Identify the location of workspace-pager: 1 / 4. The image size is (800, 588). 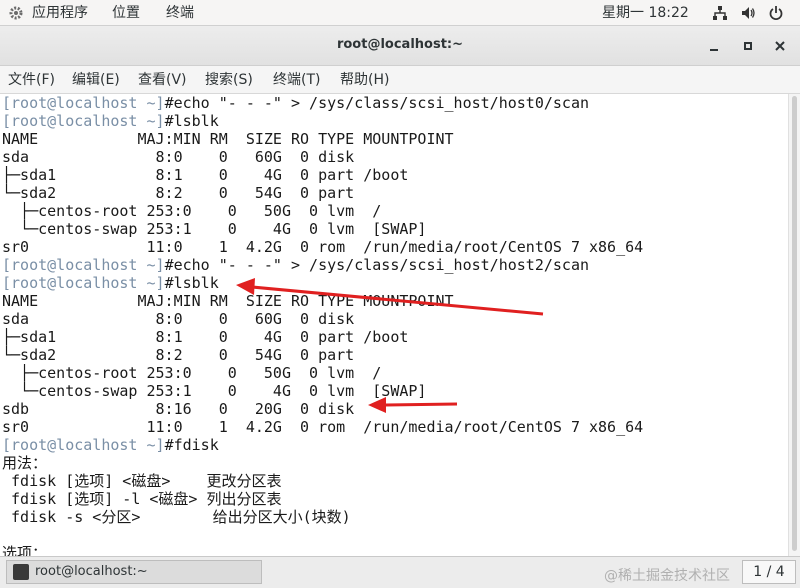
(769, 572).